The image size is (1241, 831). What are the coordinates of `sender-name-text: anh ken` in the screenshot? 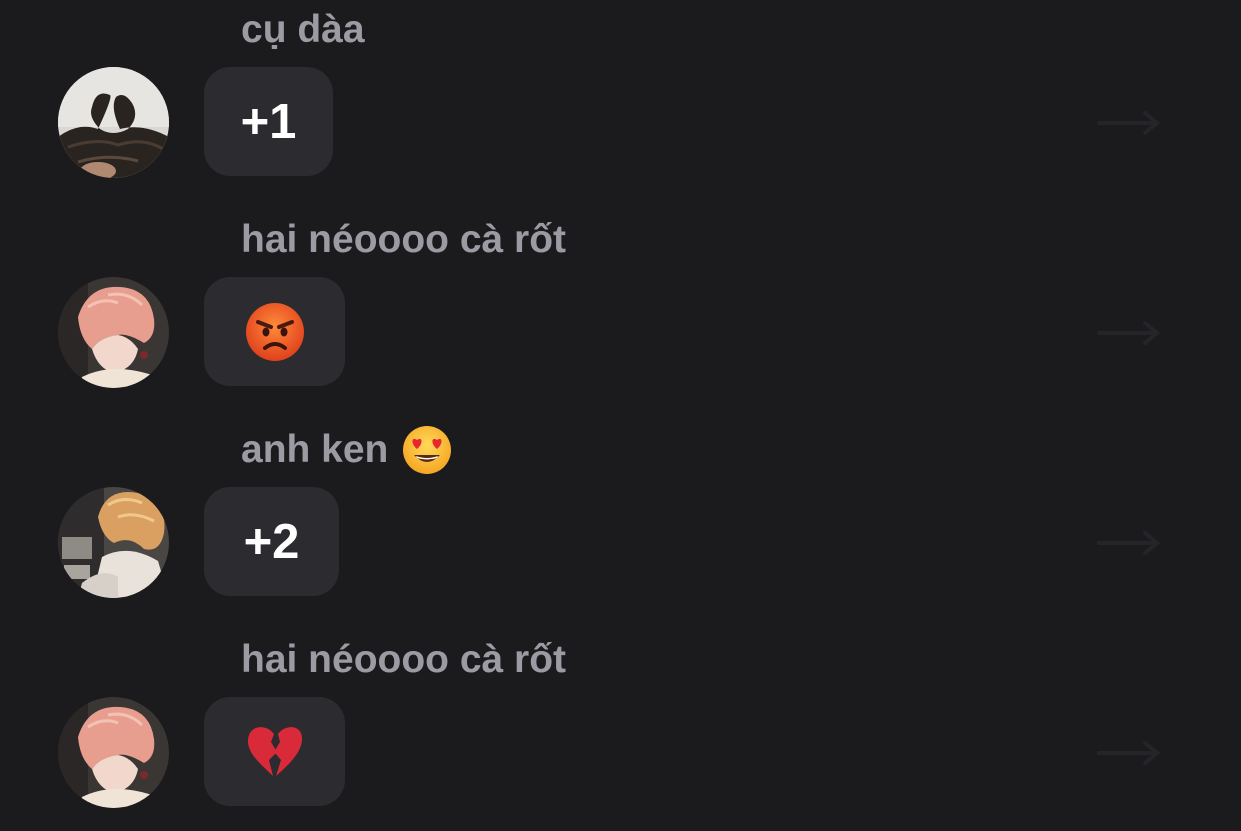 It's located at (315, 449).